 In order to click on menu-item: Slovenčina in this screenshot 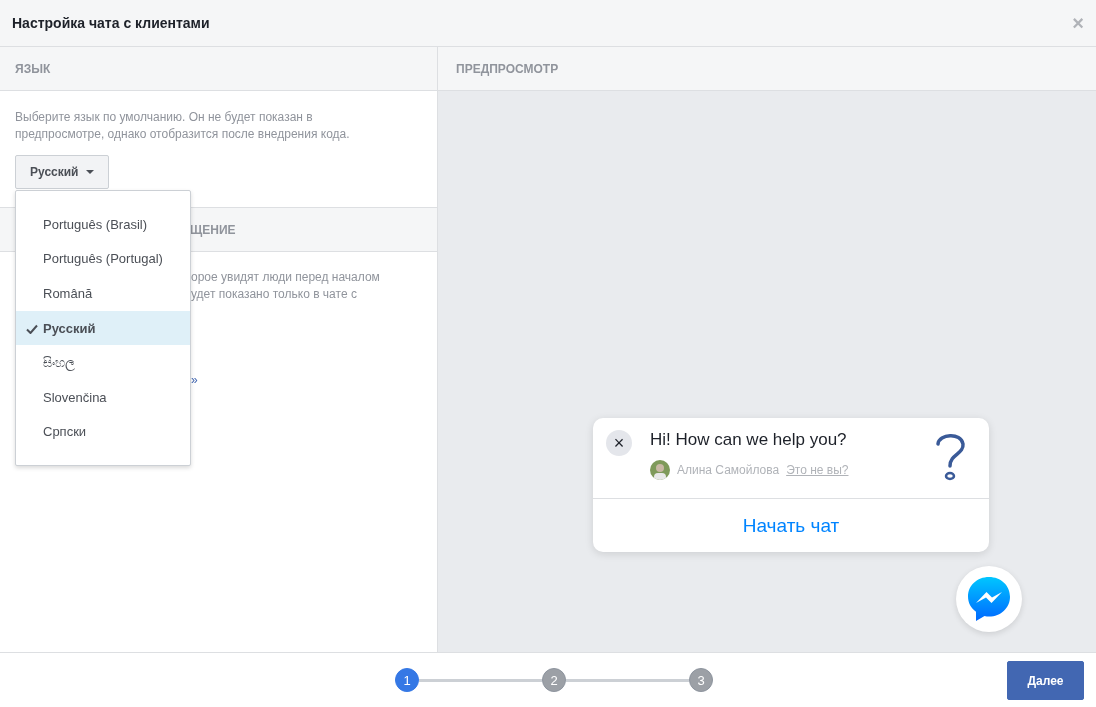, I will do `click(103, 397)`.